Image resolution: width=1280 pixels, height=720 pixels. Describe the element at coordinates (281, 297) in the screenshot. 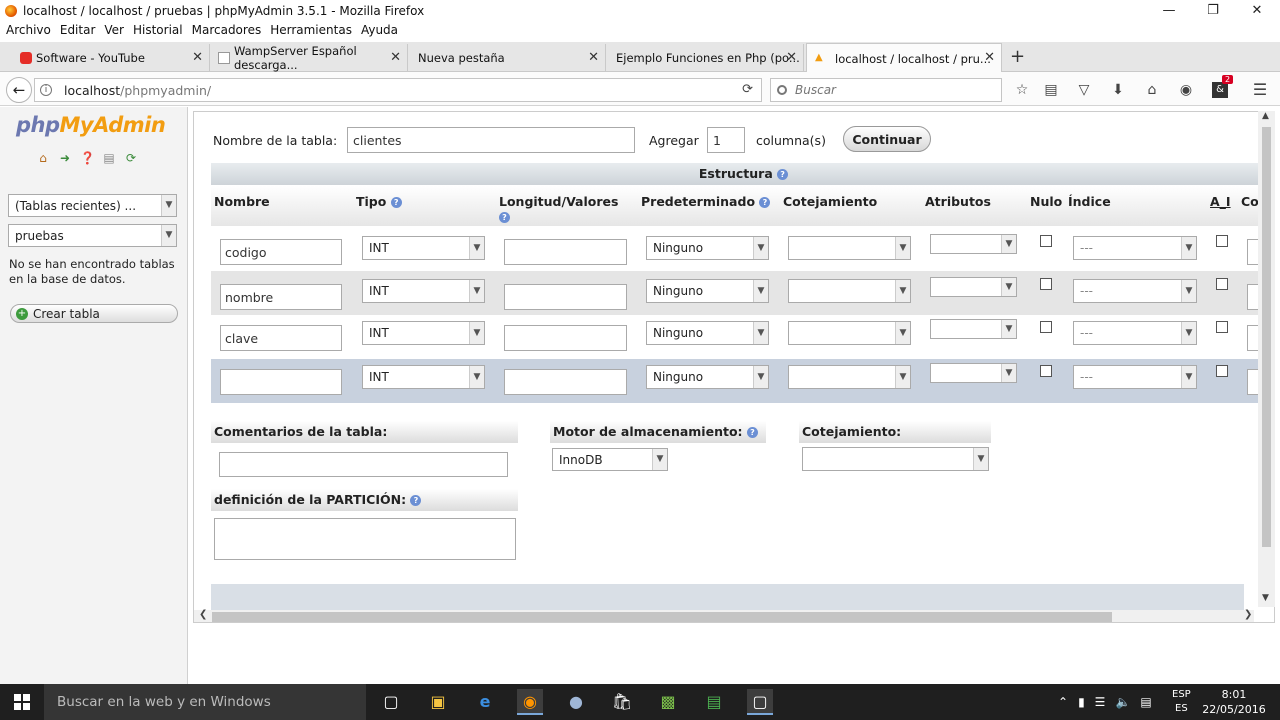

I see `column-name-input: nombre` at that location.